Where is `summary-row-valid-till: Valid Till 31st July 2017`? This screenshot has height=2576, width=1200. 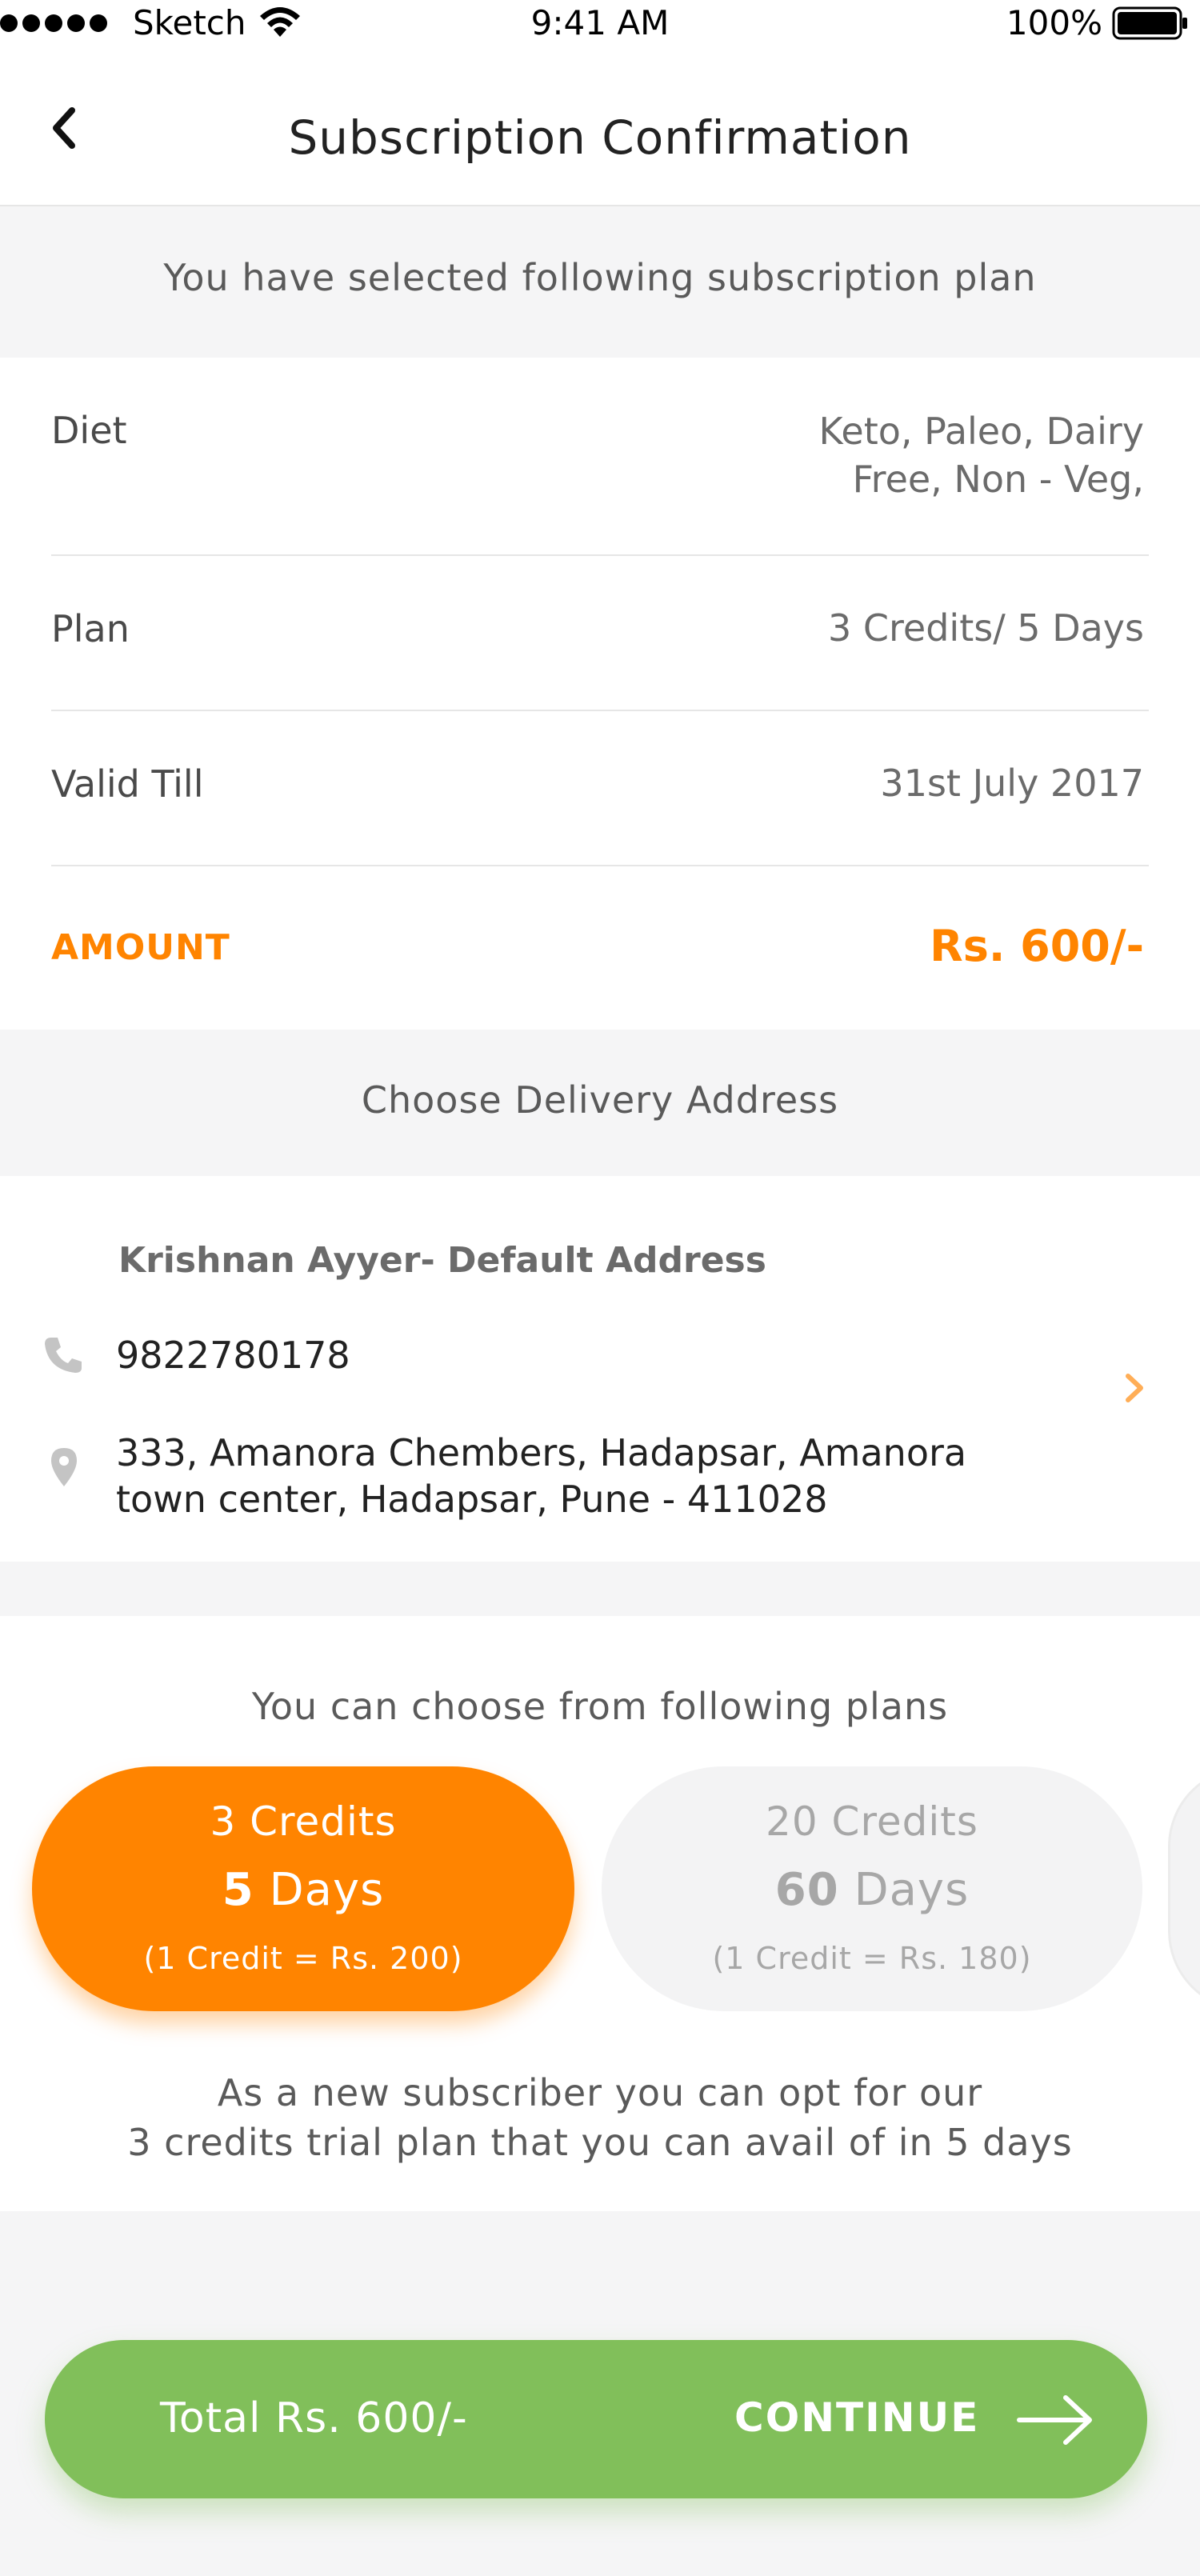
summary-row-valid-till: Valid Till 31st July 2017 is located at coordinates (600, 788).